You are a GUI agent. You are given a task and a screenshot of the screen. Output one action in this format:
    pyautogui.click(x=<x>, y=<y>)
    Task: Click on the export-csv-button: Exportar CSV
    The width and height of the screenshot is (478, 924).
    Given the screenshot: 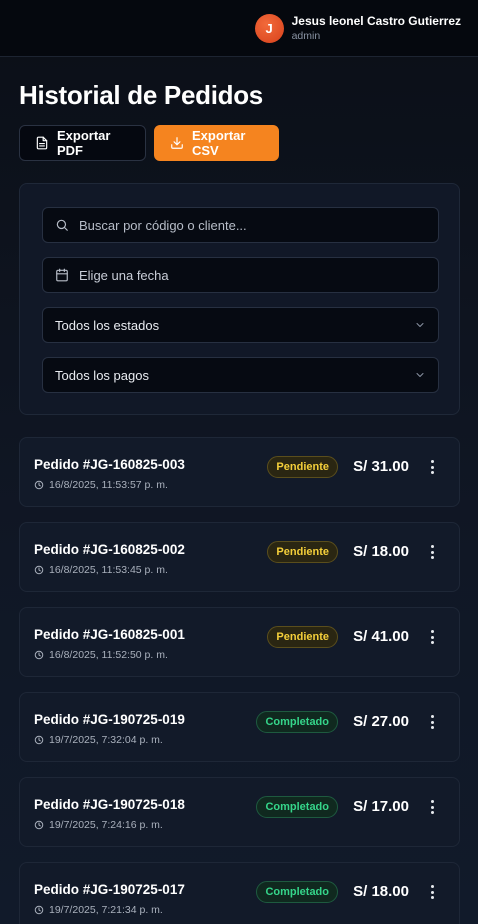 What is the action you would take?
    pyautogui.click(x=216, y=143)
    